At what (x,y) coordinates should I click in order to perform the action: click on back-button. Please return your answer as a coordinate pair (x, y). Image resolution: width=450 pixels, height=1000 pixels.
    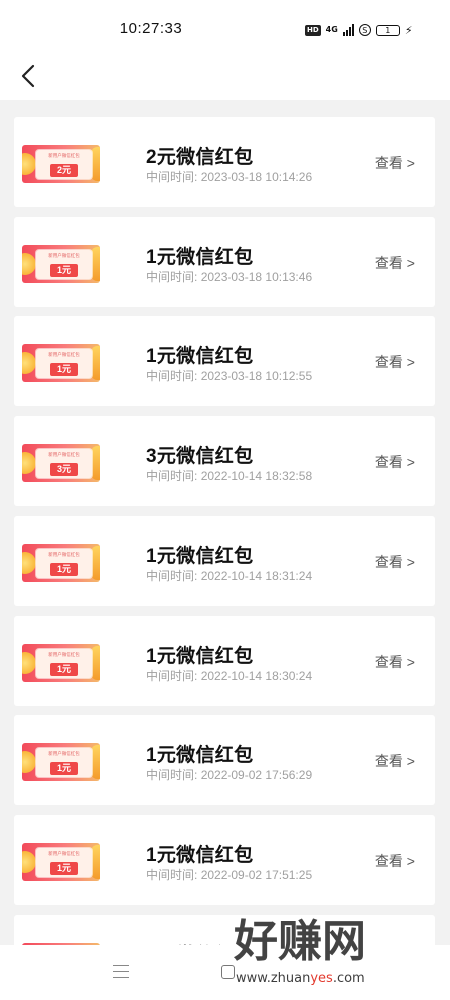
    Looking at the image, I should click on (28, 76).